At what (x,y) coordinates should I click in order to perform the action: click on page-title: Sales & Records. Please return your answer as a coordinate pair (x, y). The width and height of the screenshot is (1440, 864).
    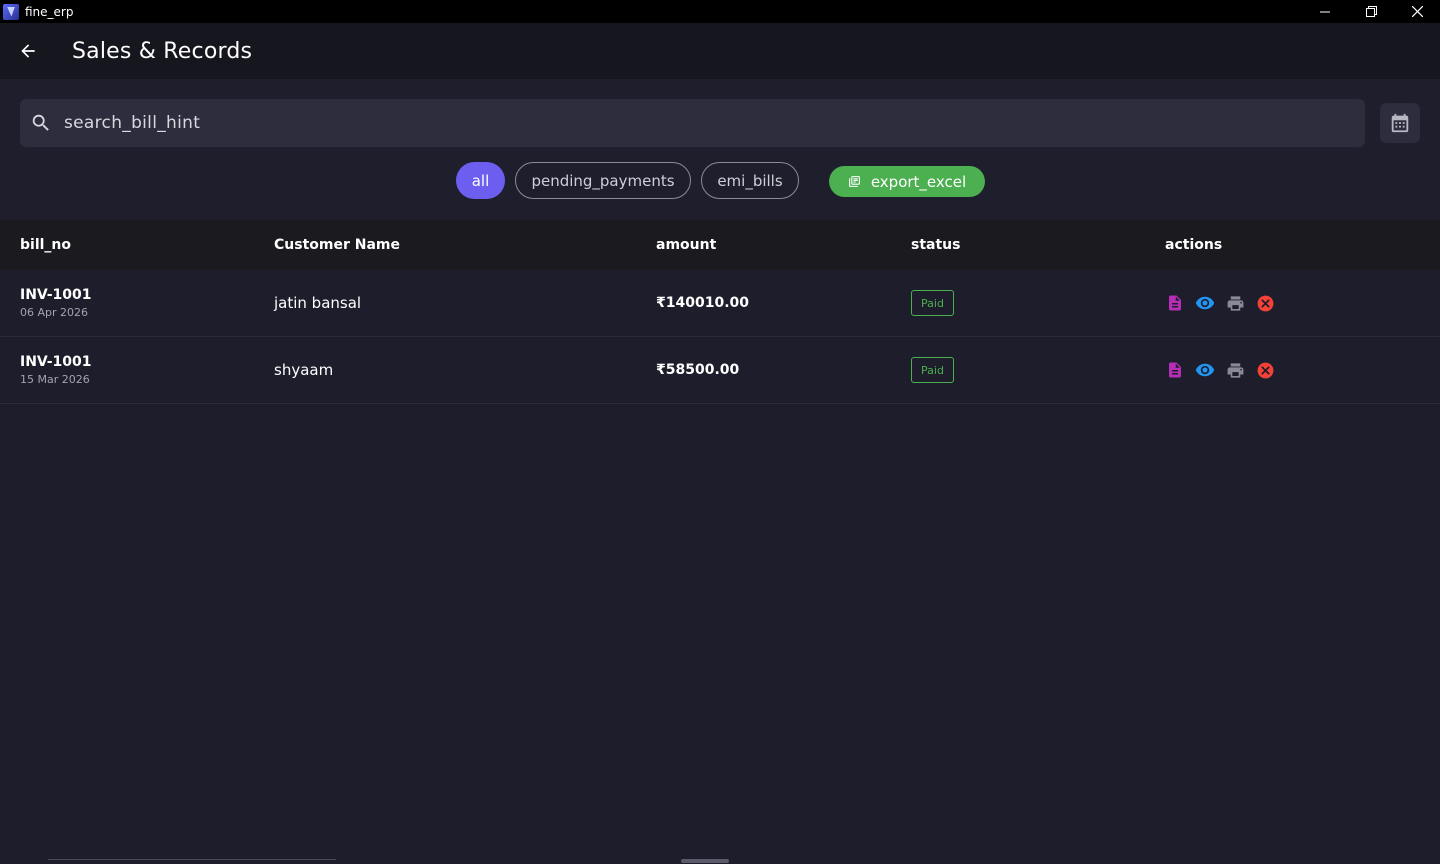
    Looking at the image, I should click on (162, 51).